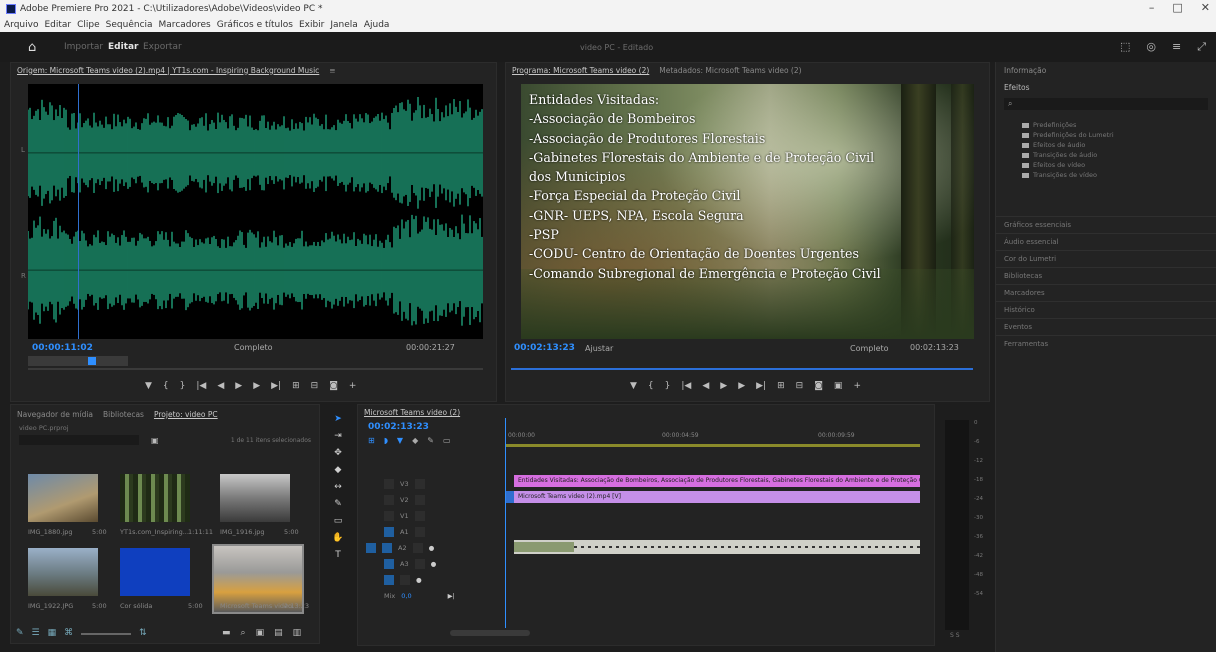 The width and height of the screenshot is (1216, 652). What do you see at coordinates (633, 386) in the screenshot?
I see `marker-icon: ▼` at bounding box center [633, 386].